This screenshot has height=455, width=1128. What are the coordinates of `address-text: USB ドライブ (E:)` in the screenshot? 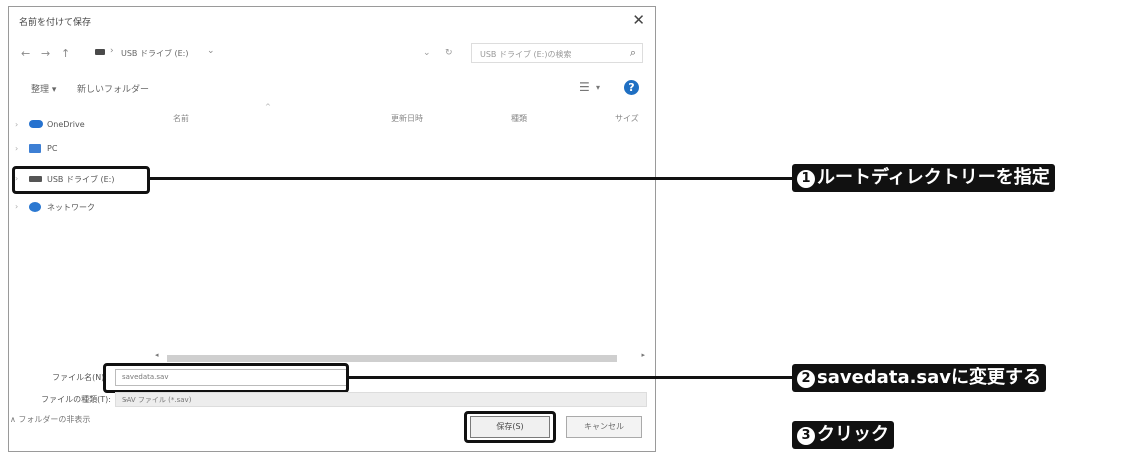 It's located at (155, 53).